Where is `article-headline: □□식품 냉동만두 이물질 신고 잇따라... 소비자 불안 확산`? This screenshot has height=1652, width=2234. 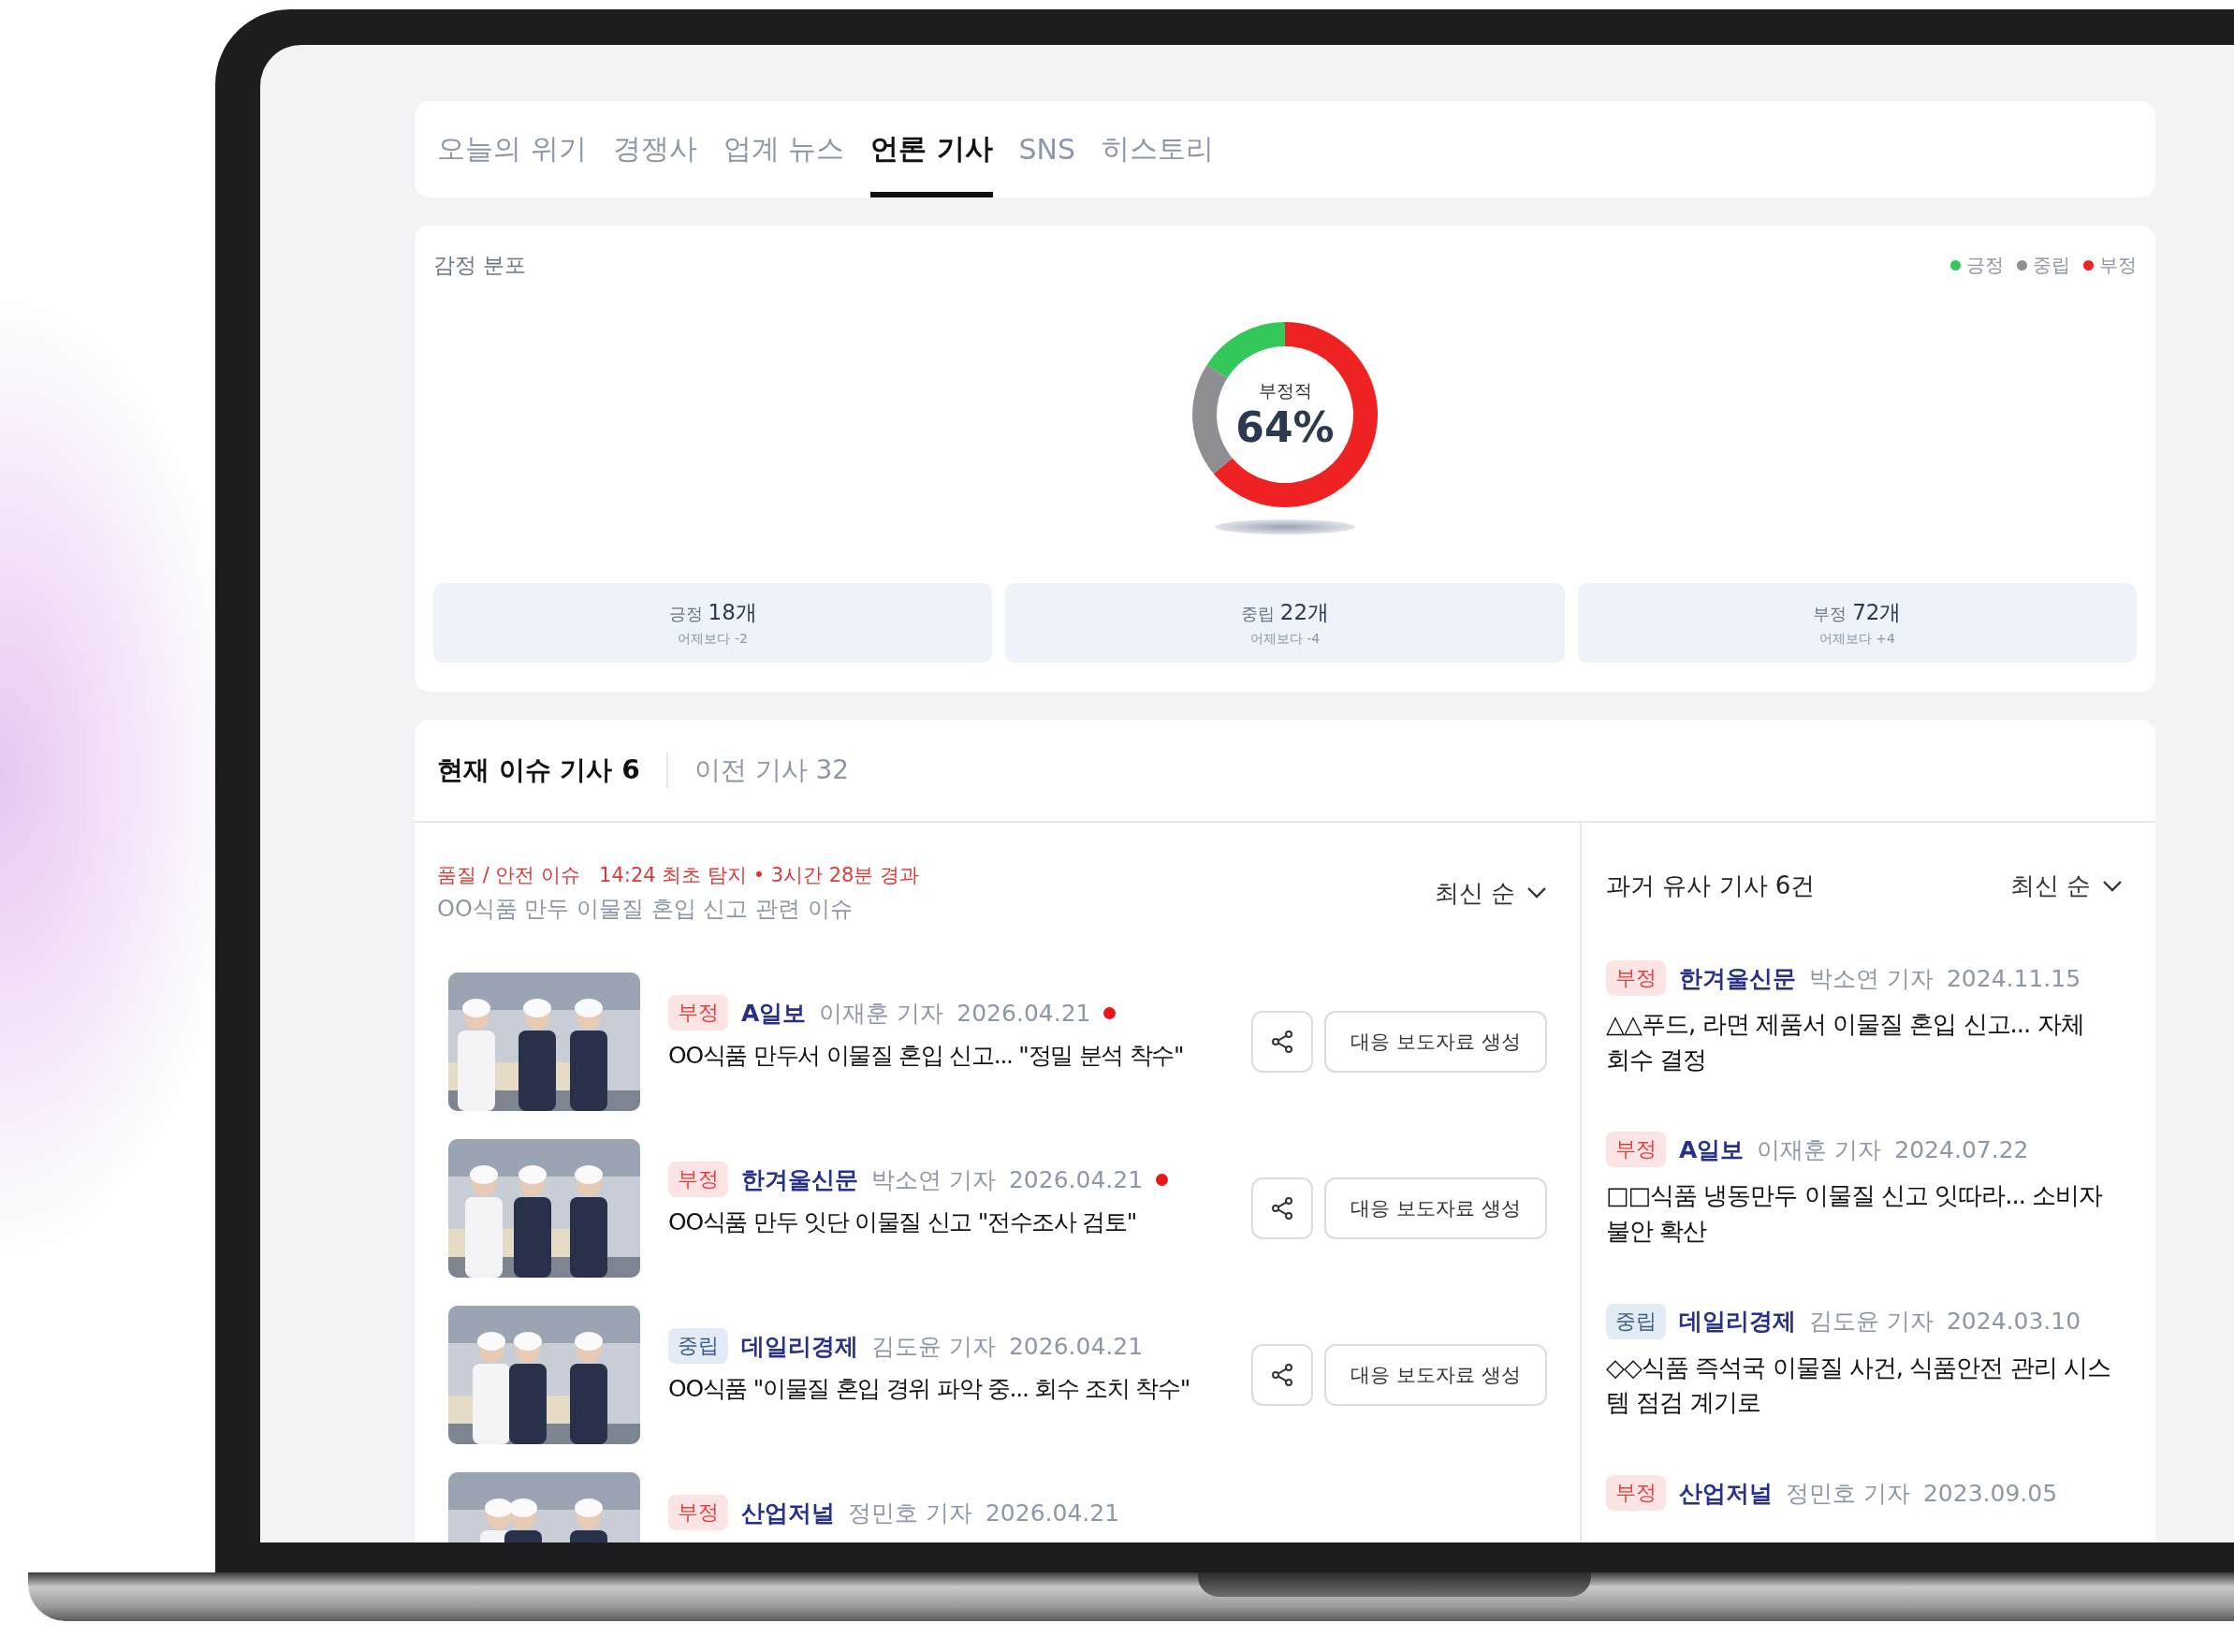
article-headline: □□식품 냉동만두 이물질 신고 잇따라... 소비자 불안 확산 is located at coordinates (1858, 1214).